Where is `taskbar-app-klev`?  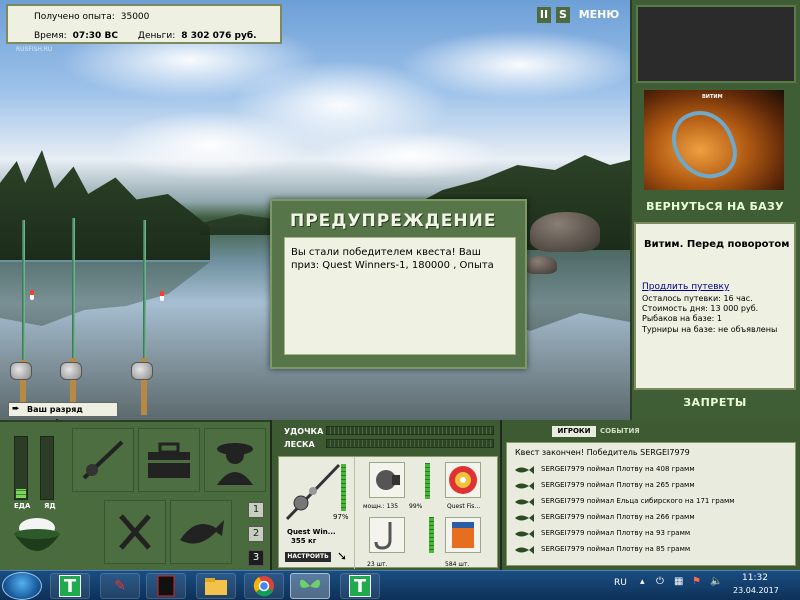
taskbar-app-klev is located at coordinates (166, 586).